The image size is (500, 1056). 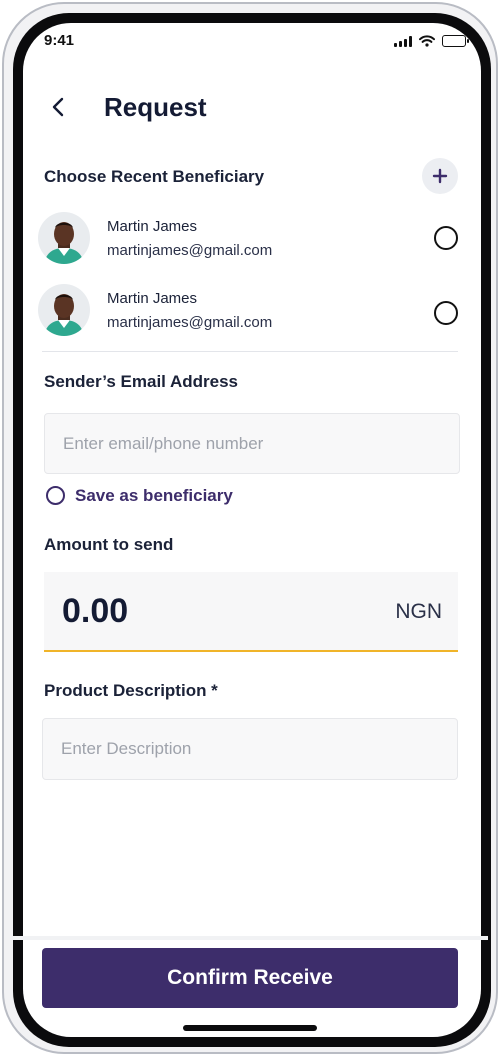 I want to click on divider, so click(x=250, y=351).